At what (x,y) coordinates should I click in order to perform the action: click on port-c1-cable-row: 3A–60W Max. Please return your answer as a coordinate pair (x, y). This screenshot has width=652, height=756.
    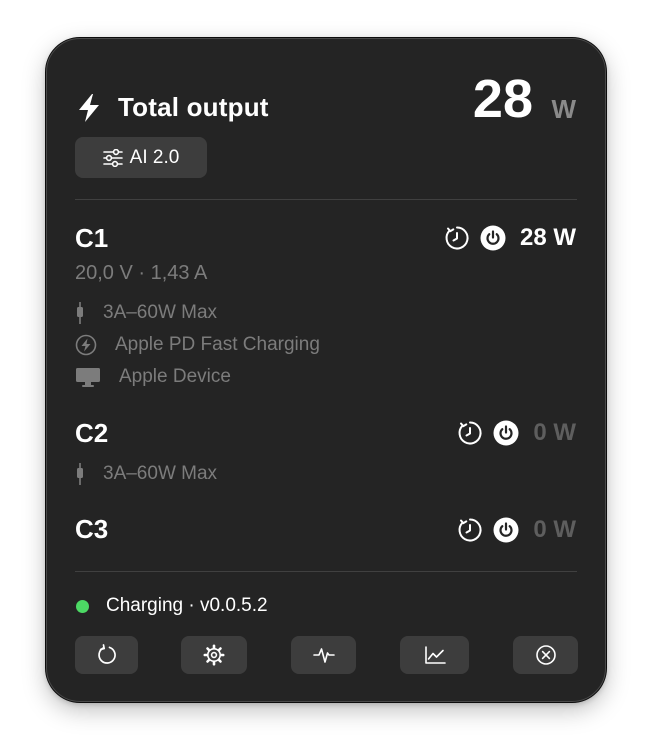
    Looking at the image, I should click on (146, 313).